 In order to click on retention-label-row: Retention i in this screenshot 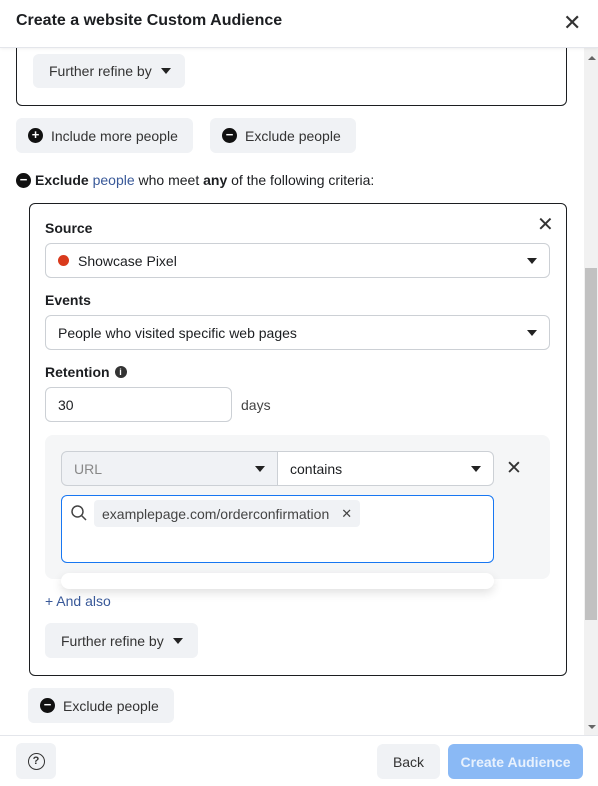, I will do `click(86, 372)`.